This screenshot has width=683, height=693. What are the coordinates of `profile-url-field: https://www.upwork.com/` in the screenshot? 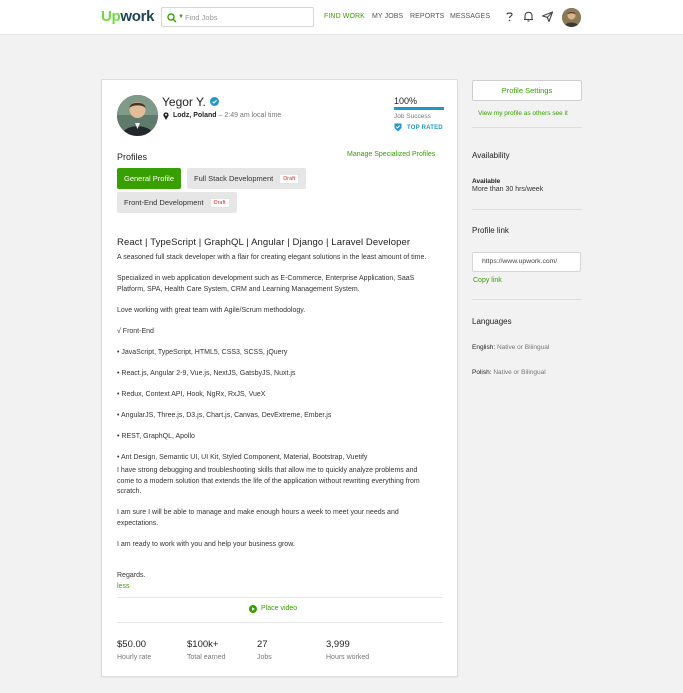 It's located at (526, 262).